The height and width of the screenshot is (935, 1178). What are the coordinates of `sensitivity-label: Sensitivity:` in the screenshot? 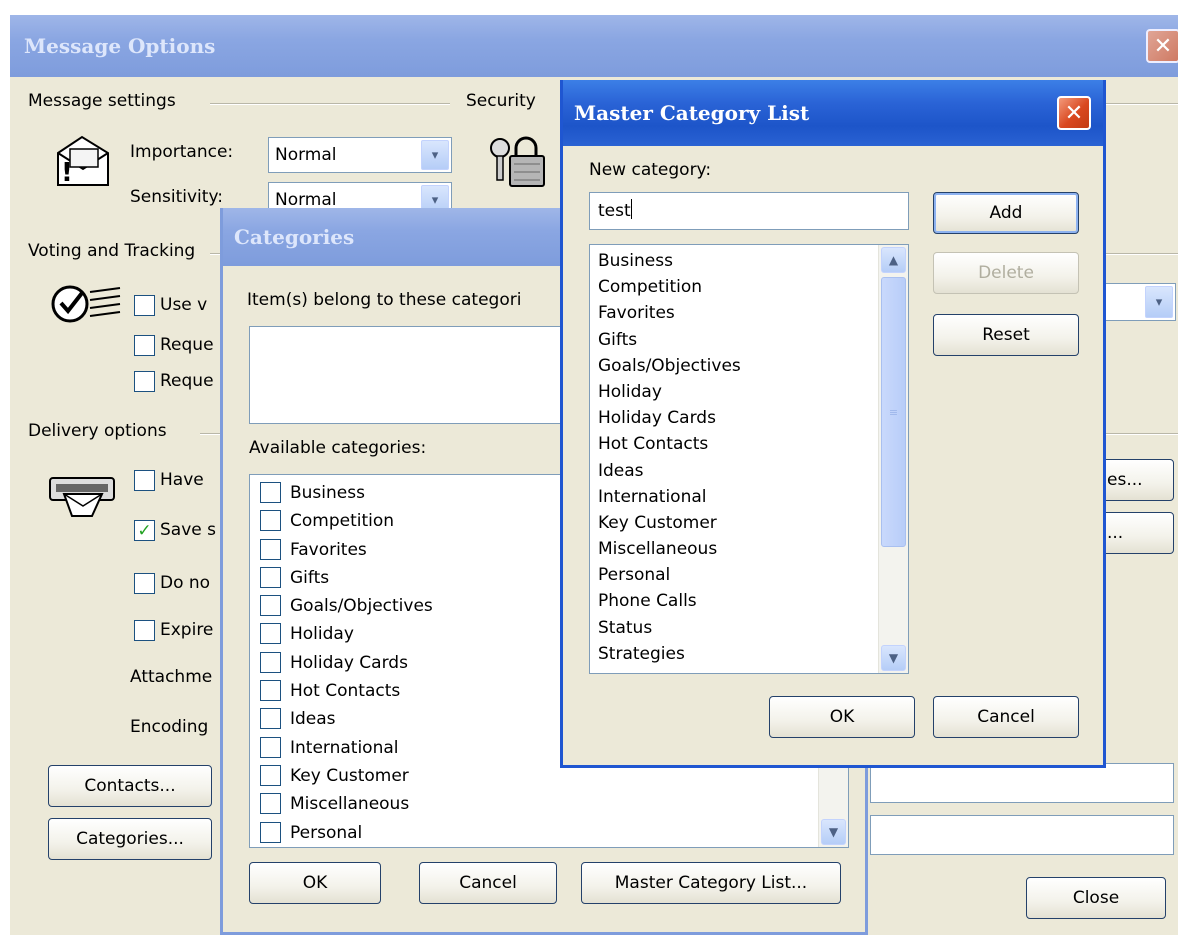 It's located at (176, 197).